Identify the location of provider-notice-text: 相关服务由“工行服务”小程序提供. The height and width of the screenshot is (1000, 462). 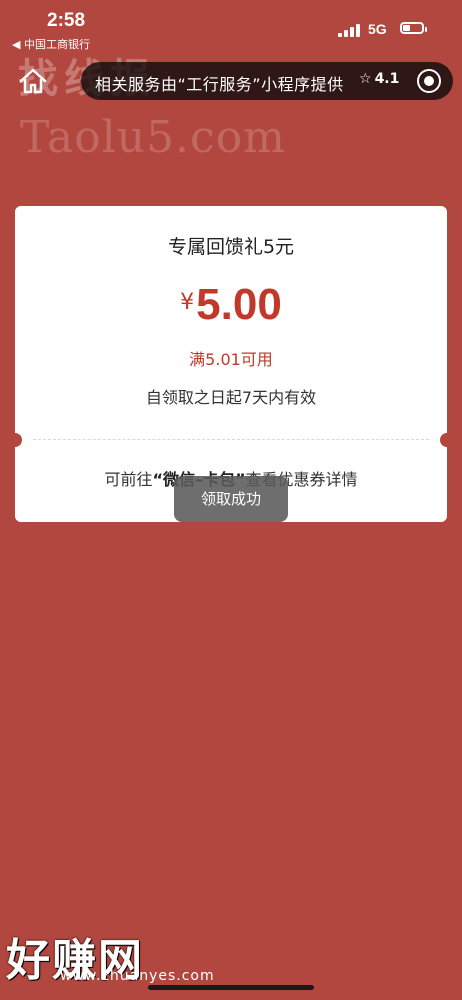
(219, 84).